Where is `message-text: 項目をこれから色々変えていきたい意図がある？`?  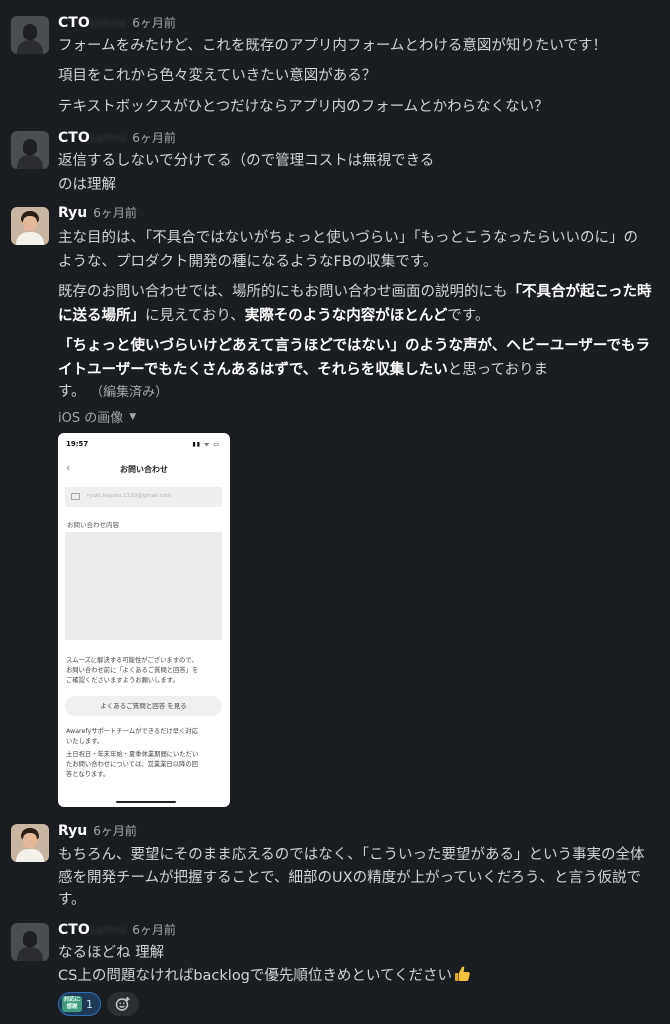
message-text: 項目をこれから色々変えていきたい意図がある？ is located at coordinates (217, 76).